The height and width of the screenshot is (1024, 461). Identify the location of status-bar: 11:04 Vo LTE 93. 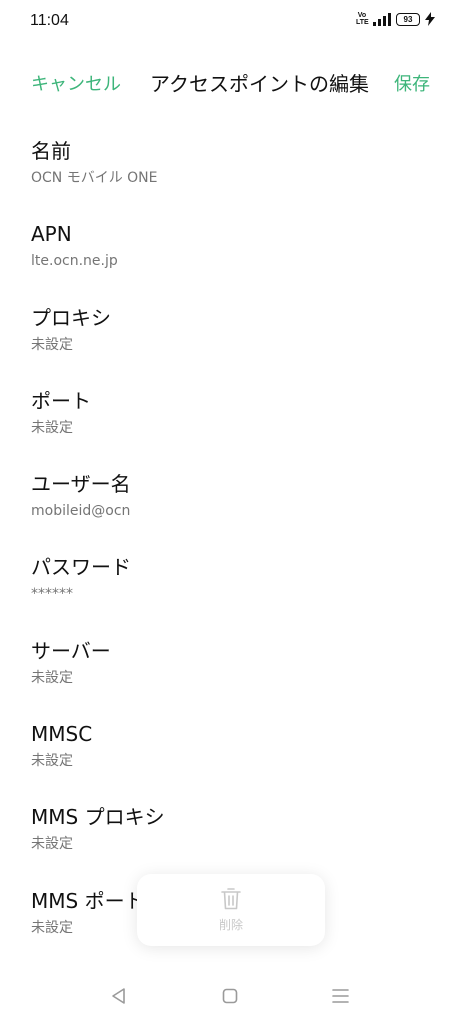
(230, 23).